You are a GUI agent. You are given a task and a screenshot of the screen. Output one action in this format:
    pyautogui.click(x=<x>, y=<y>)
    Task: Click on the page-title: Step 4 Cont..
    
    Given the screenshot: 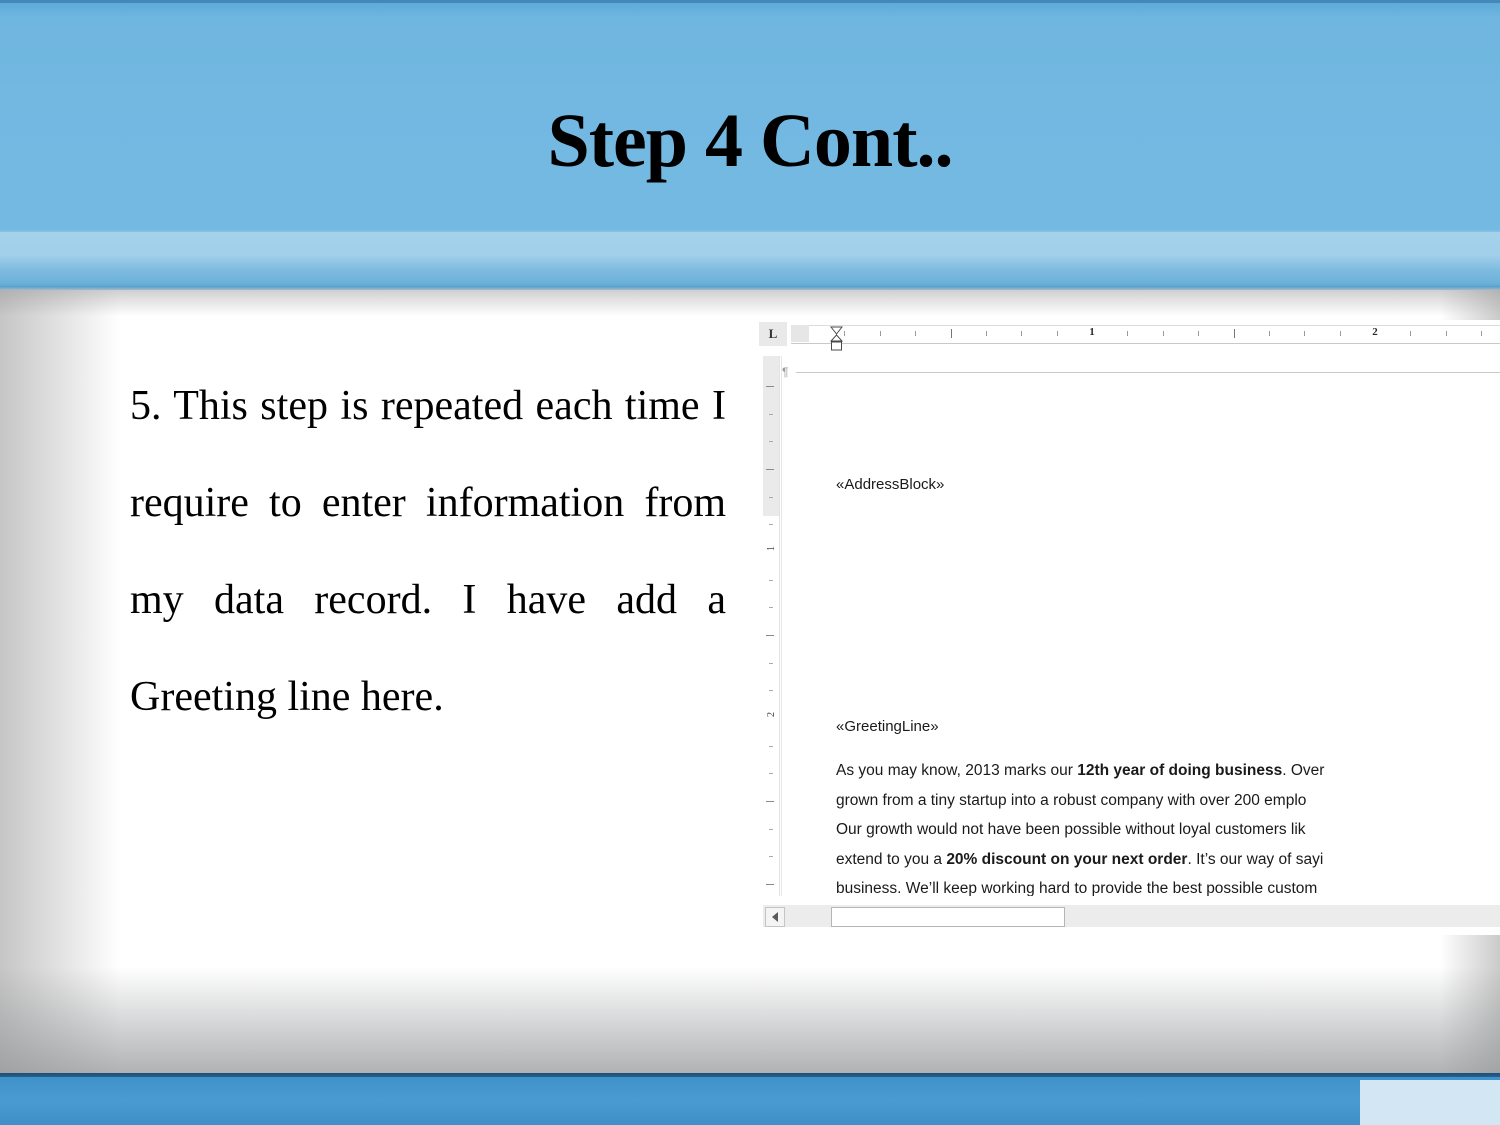 What is the action you would take?
    pyautogui.click(x=750, y=141)
    